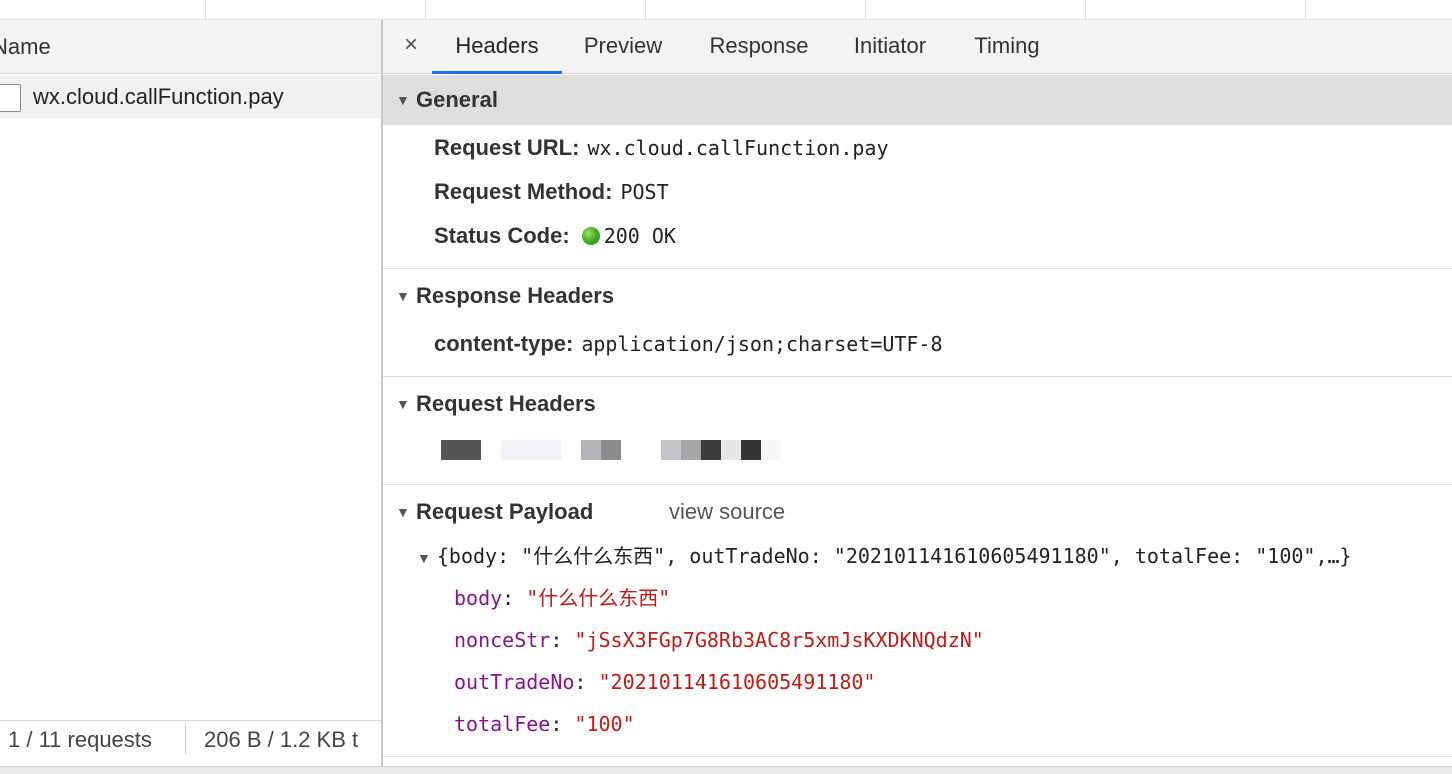 Image resolution: width=1452 pixels, height=774 pixels. I want to click on request-method-label: Request Method:, so click(523, 191).